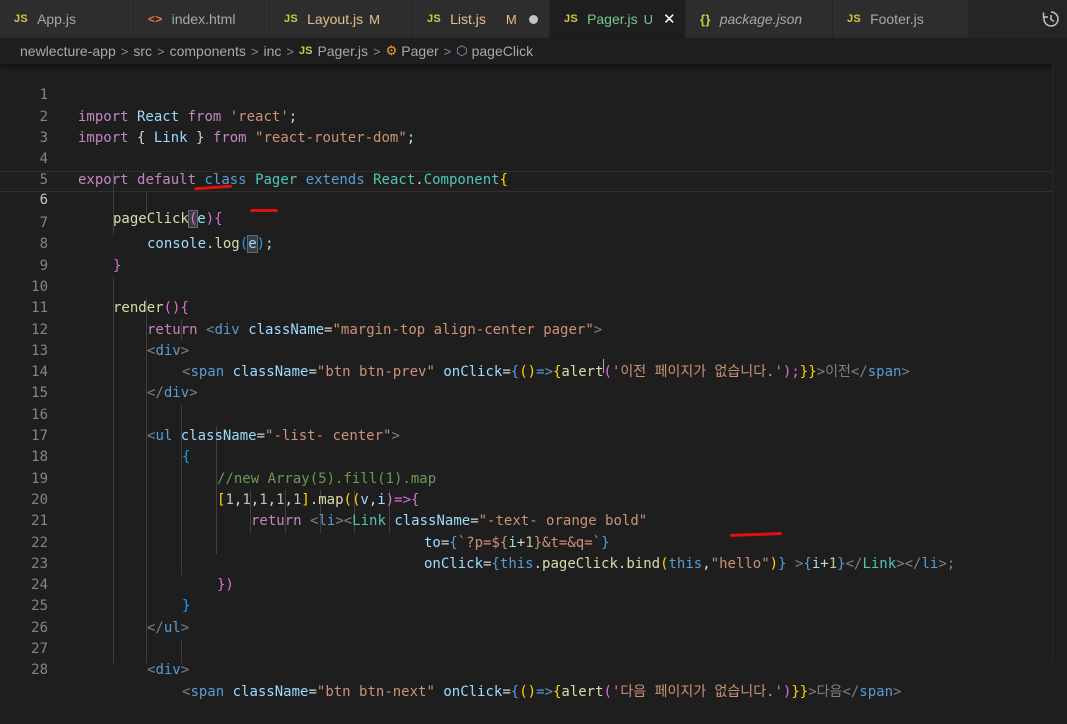  Describe the element at coordinates (533, 126) in the screenshot. I see `code-line: 3` at that location.